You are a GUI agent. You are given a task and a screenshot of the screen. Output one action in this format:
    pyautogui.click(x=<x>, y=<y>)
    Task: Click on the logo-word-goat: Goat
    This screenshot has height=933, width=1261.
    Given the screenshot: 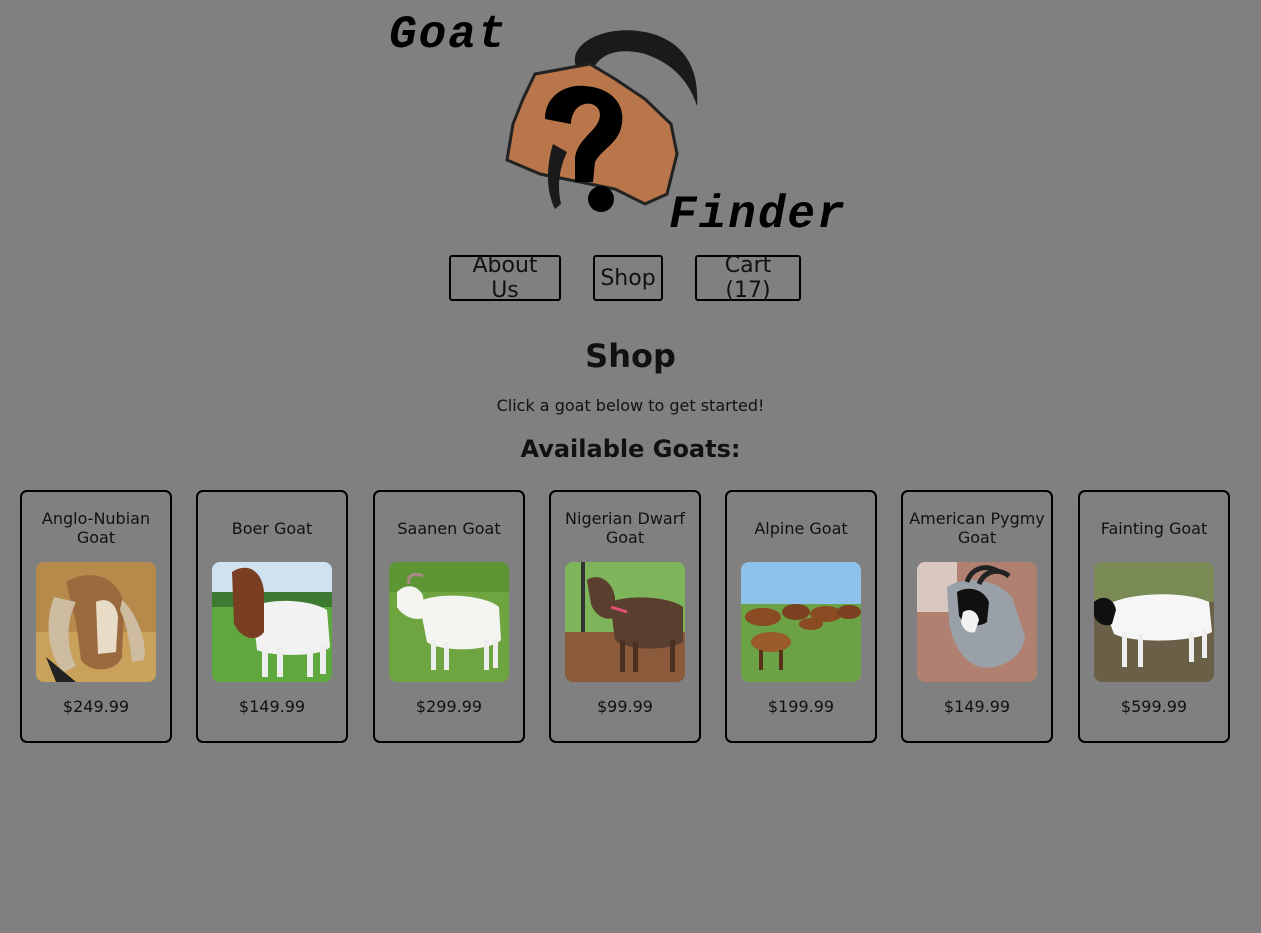 What is the action you would take?
    pyautogui.click(x=448, y=35)
    